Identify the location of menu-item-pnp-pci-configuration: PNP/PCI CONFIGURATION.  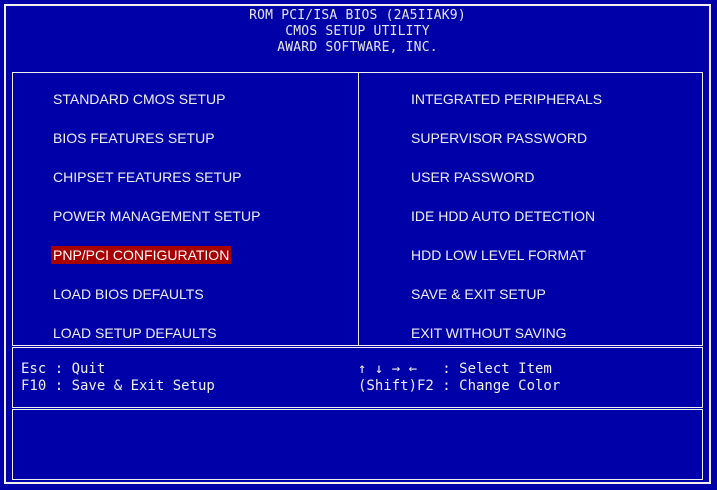
(141, 255).